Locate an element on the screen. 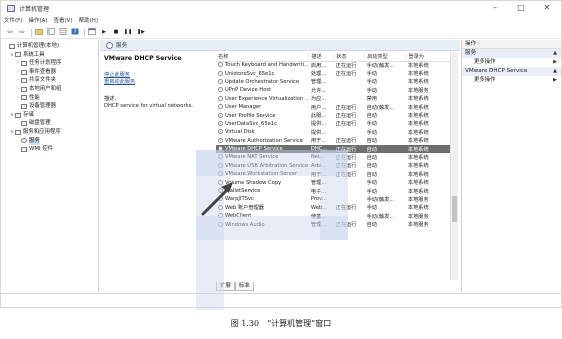  service-name-cell: User Manager is located at coordinates (262, 107).